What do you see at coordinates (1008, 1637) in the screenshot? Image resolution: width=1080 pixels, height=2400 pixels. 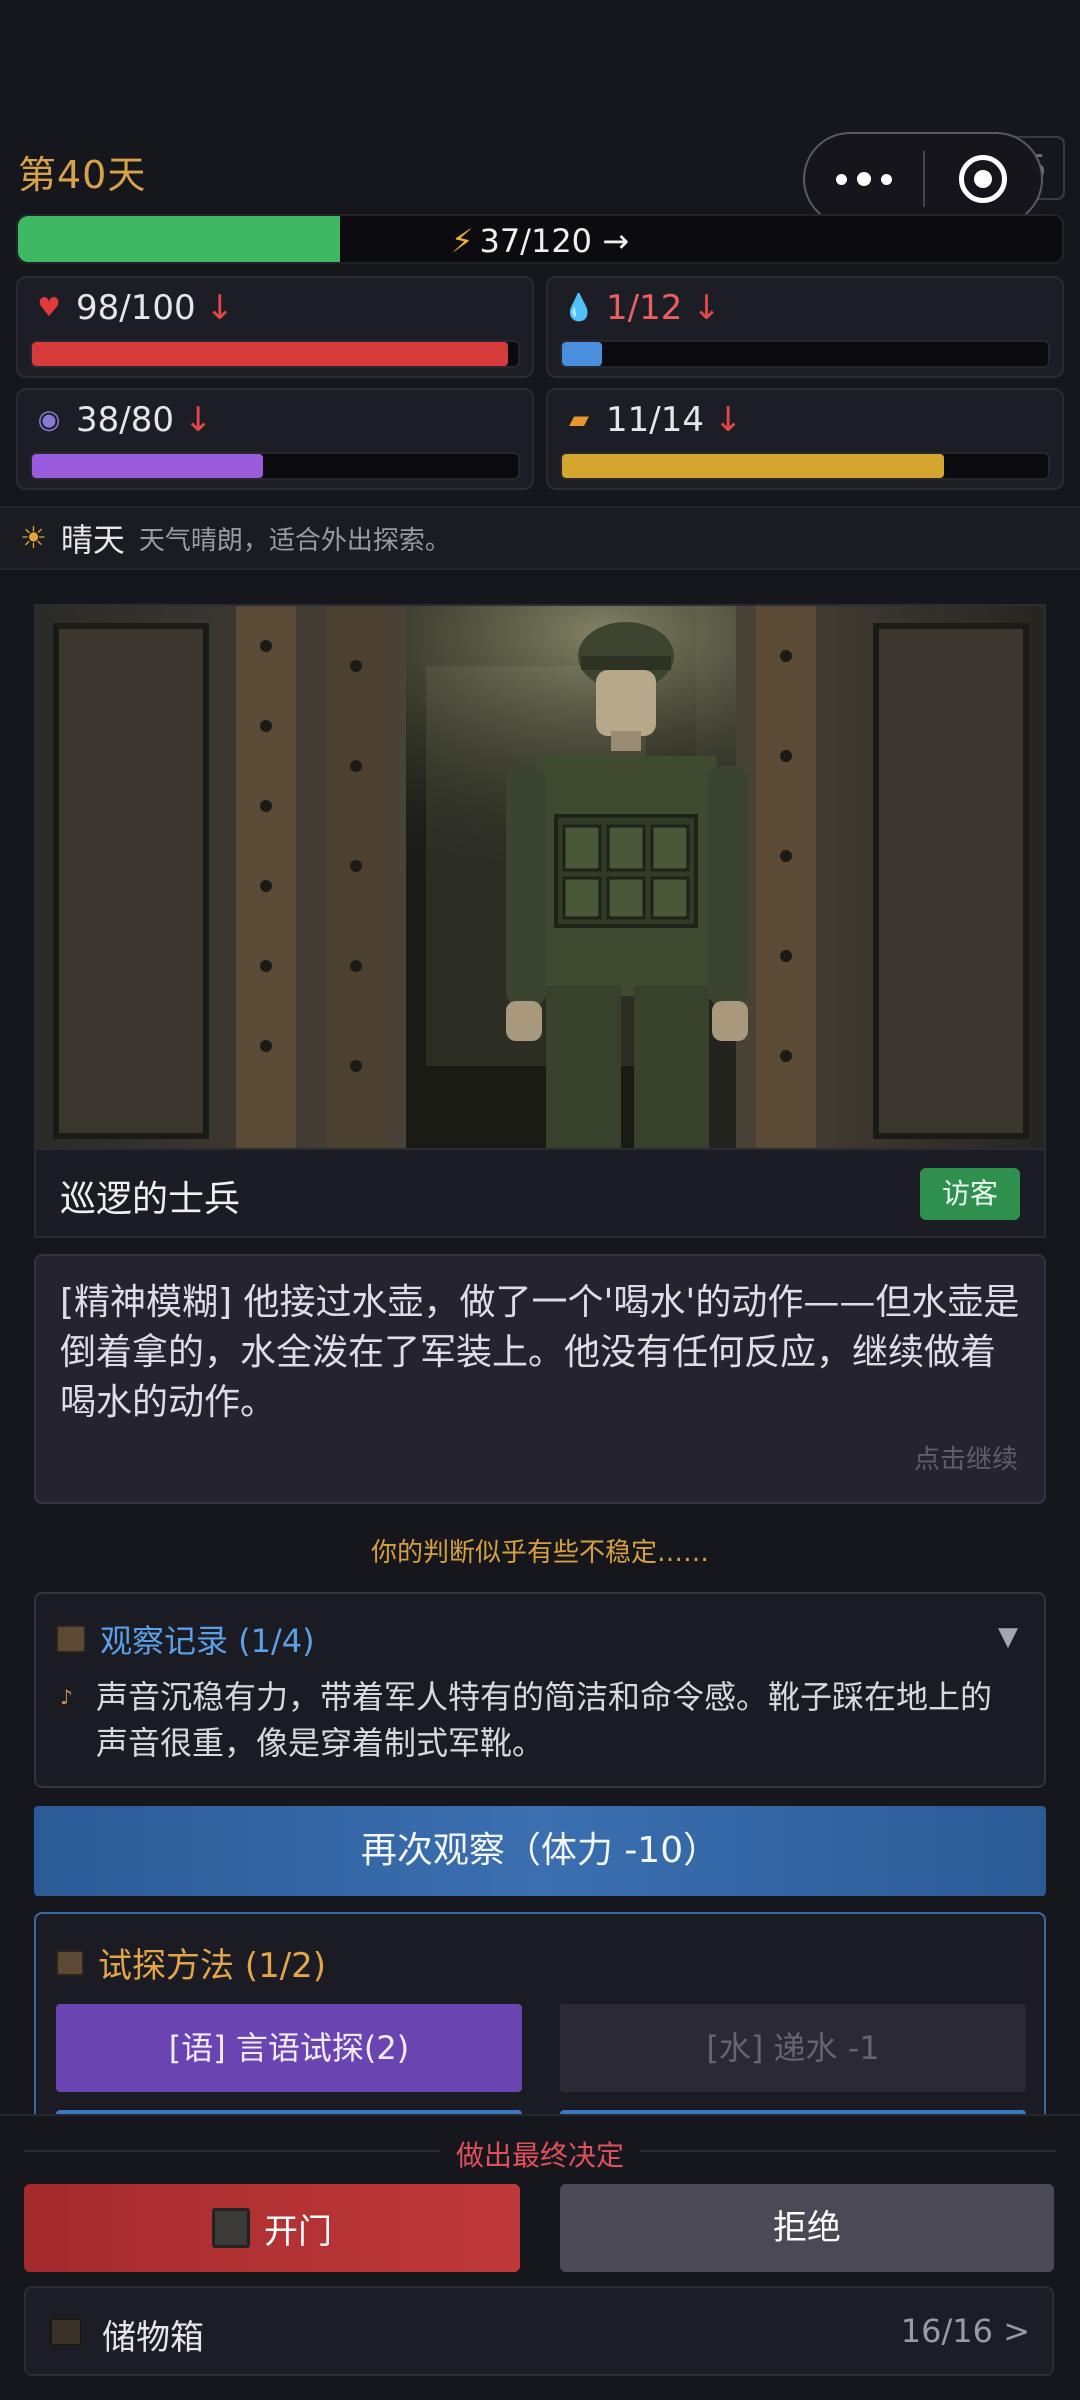 I see `collapse-toggle-icon: ▼` at bounding box center [1008, 1637].